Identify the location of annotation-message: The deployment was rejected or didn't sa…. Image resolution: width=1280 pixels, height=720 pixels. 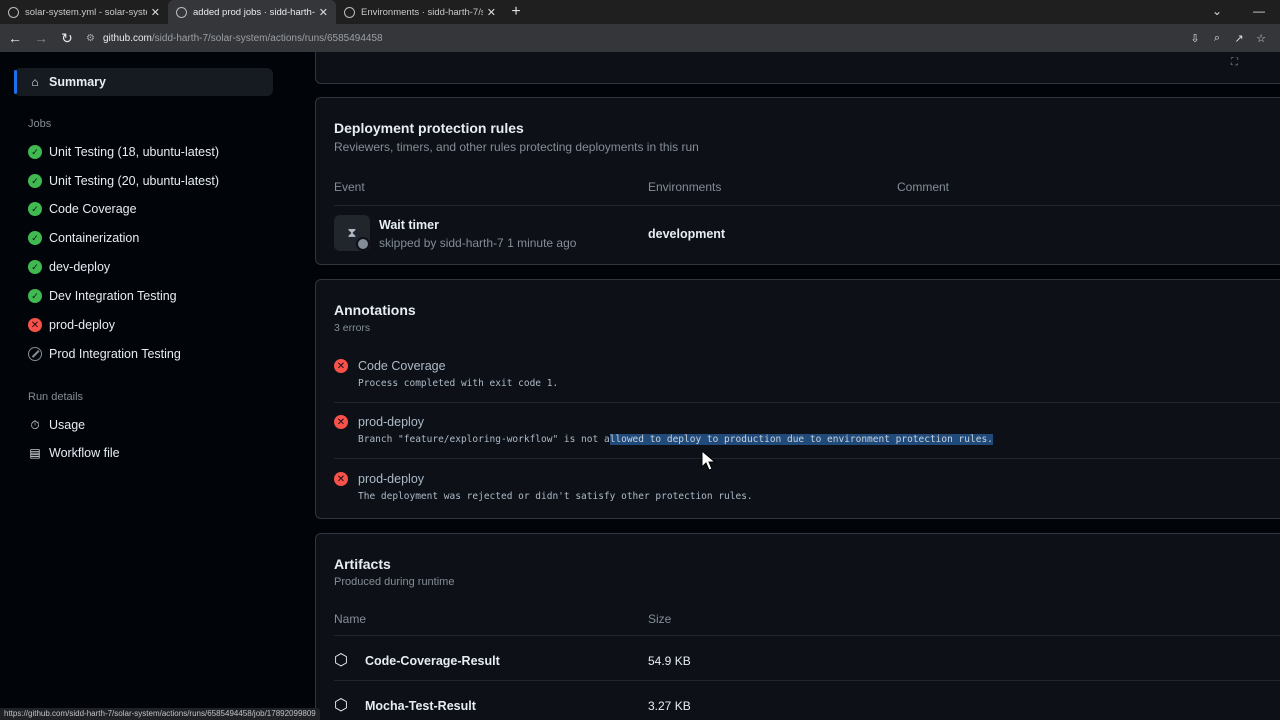
(555, 496).